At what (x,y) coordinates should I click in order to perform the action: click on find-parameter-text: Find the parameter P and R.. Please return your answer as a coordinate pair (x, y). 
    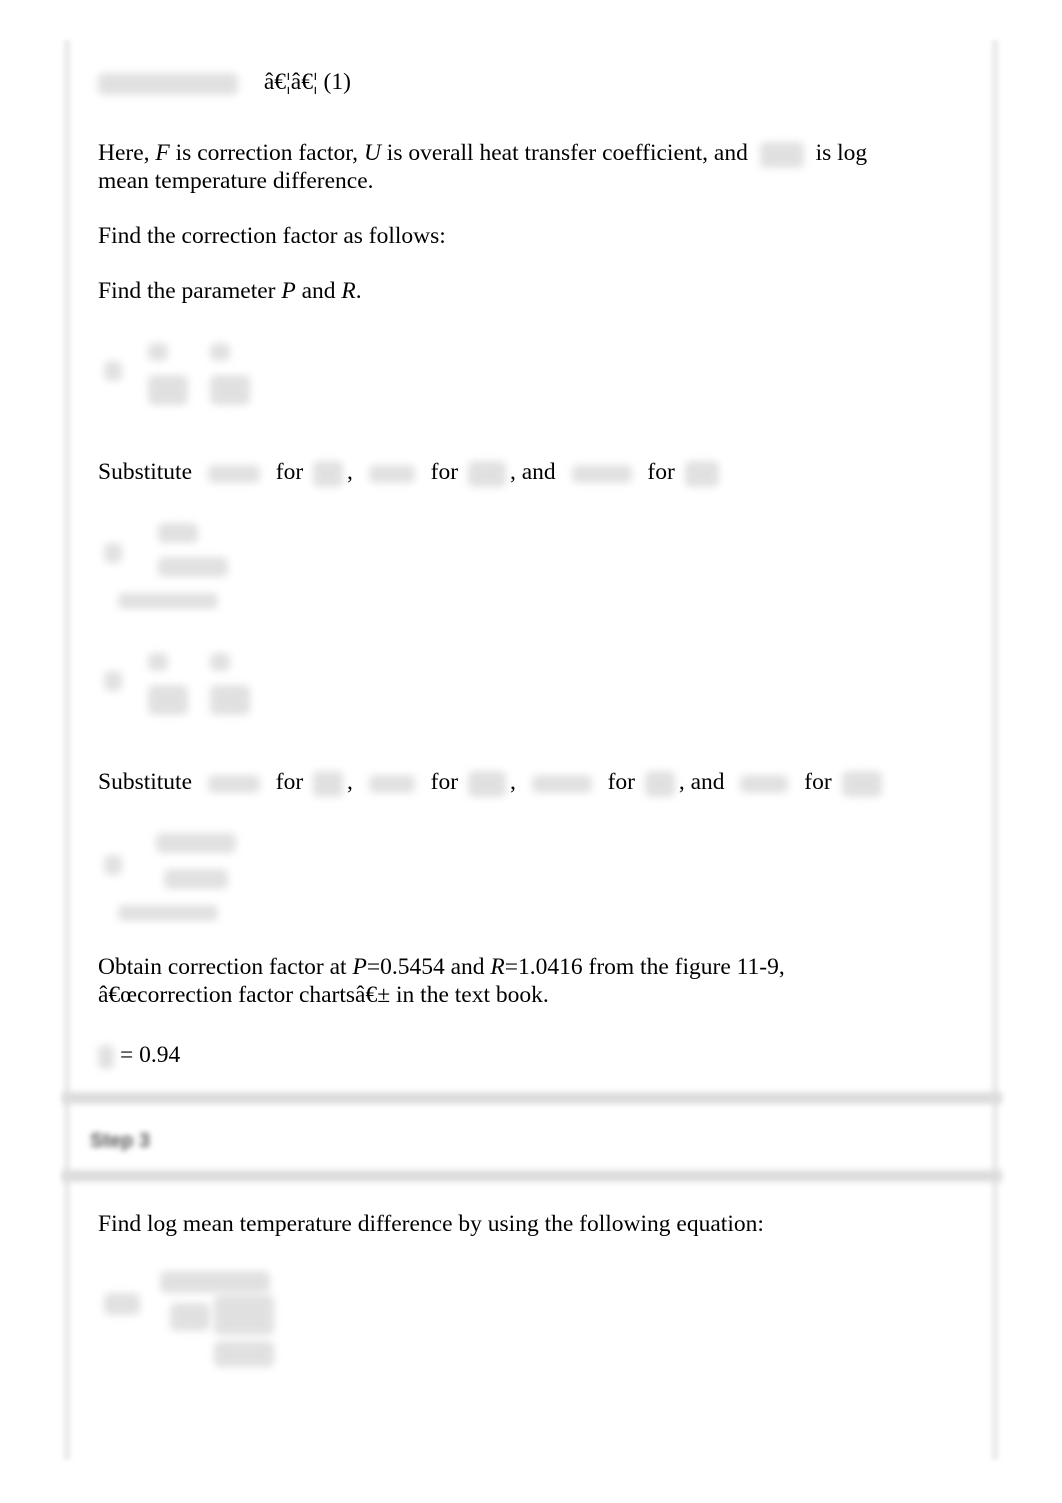
    Looking at the image, I should click on (230, 291).